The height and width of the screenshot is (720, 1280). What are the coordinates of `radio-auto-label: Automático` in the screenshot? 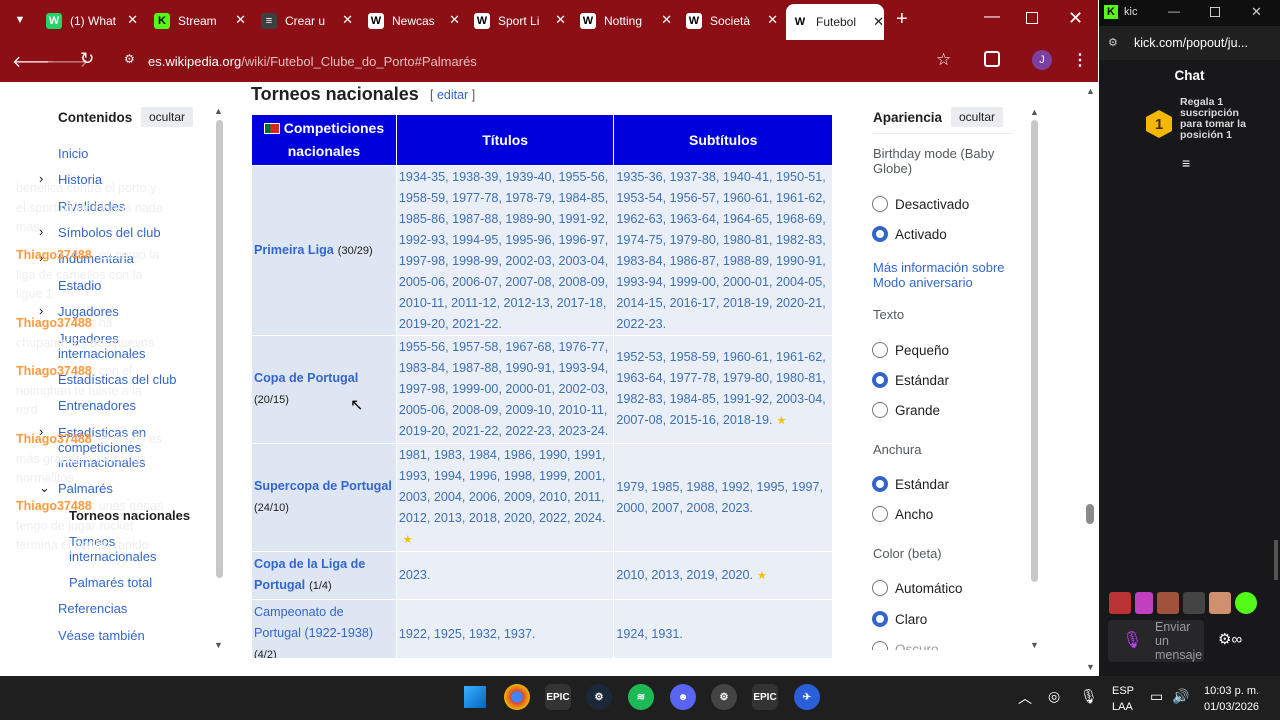 It's located at (929, 588).